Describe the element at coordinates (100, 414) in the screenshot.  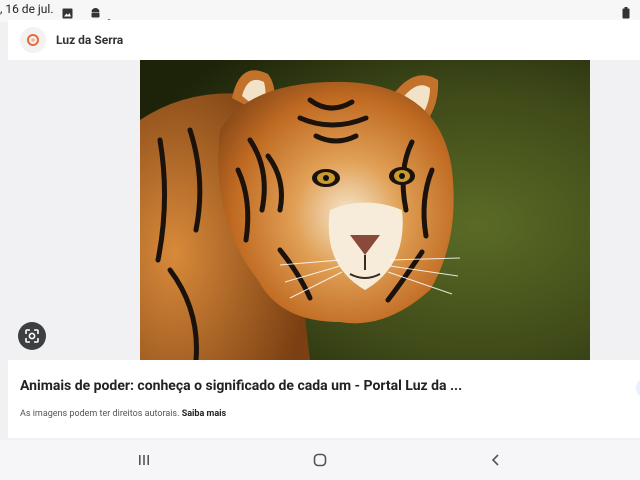
I see `copyright-notice-text: As imagens podem ter direitos autorais.` at that location.